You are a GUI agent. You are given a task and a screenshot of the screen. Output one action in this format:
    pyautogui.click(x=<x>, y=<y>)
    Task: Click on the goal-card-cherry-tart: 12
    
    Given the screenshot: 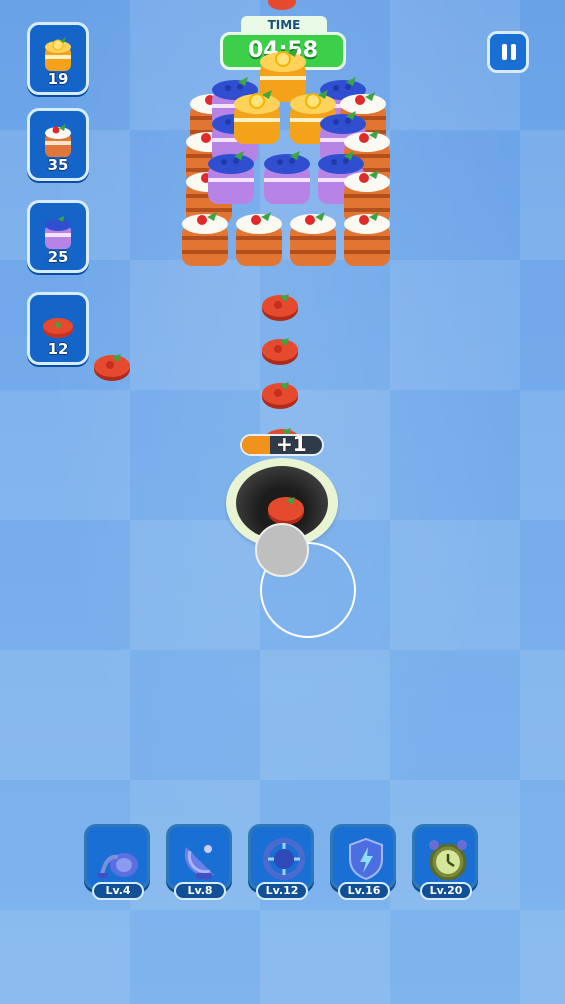 What is the action you would take?
    pyautogui.click(x=58, y=328)
    